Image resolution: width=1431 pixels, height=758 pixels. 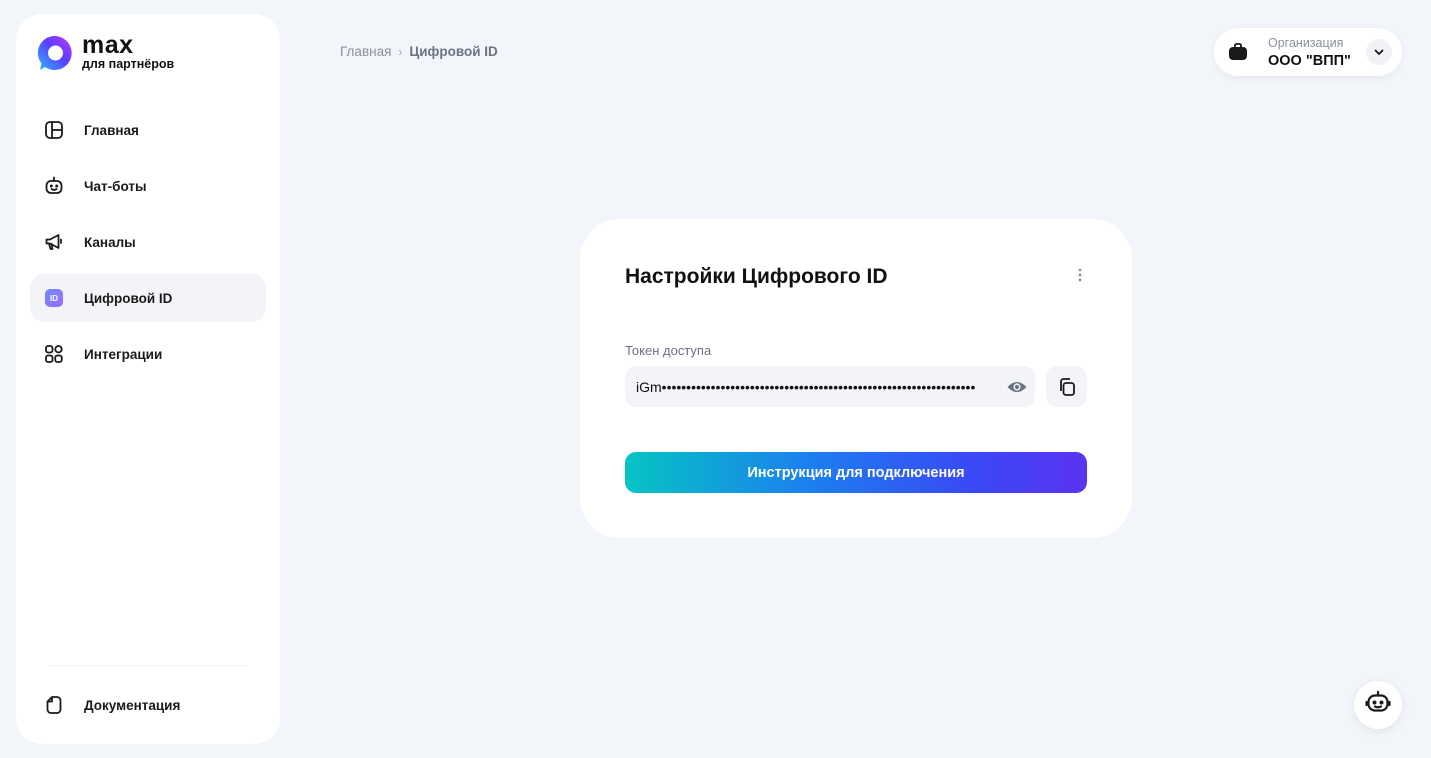 What do you see at coordinates (453, 51) in the screenshot?
I see `breadcrumb-current: Цифровой ID` at bounding box center [453, 51].